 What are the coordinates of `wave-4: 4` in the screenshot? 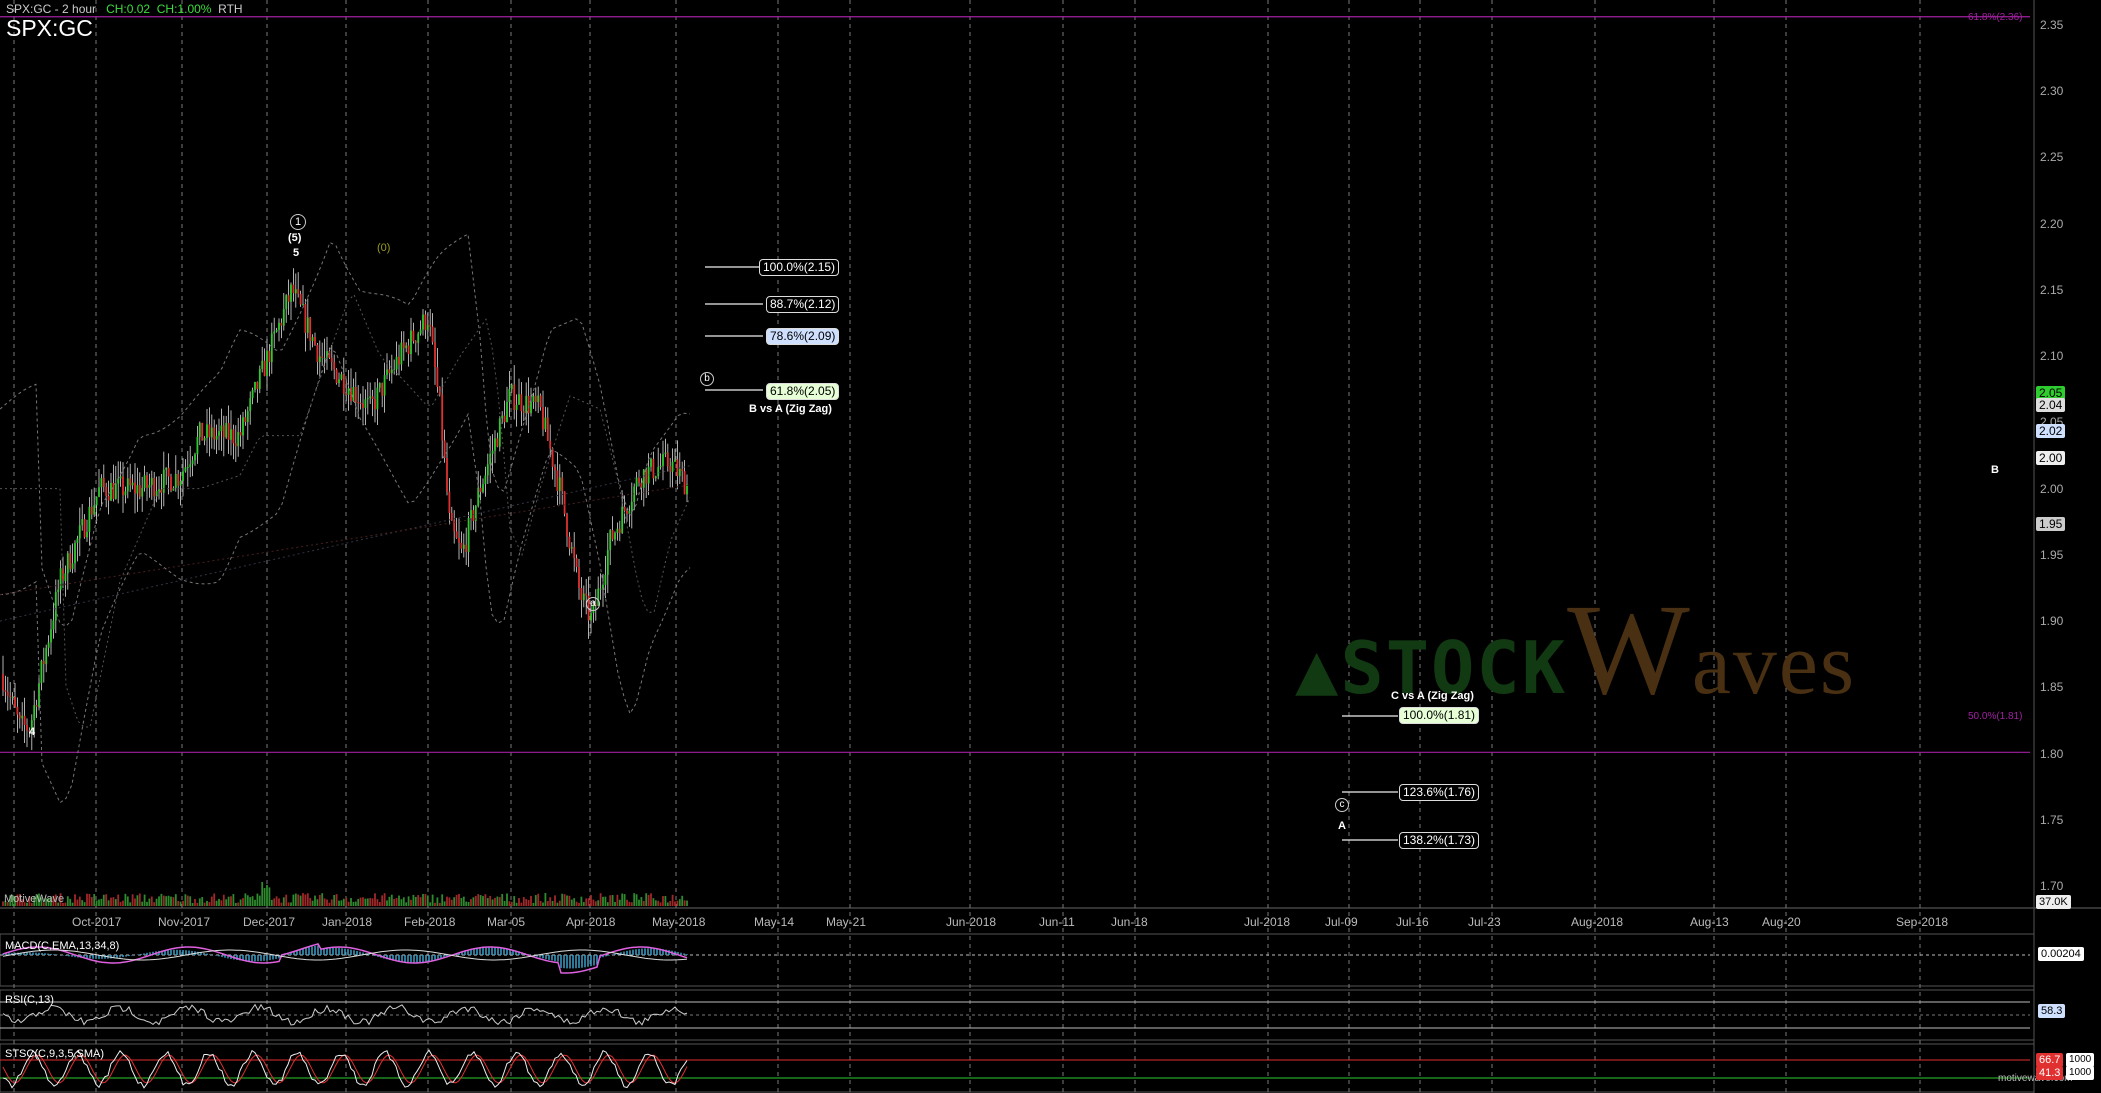 It's located at (32, 732).